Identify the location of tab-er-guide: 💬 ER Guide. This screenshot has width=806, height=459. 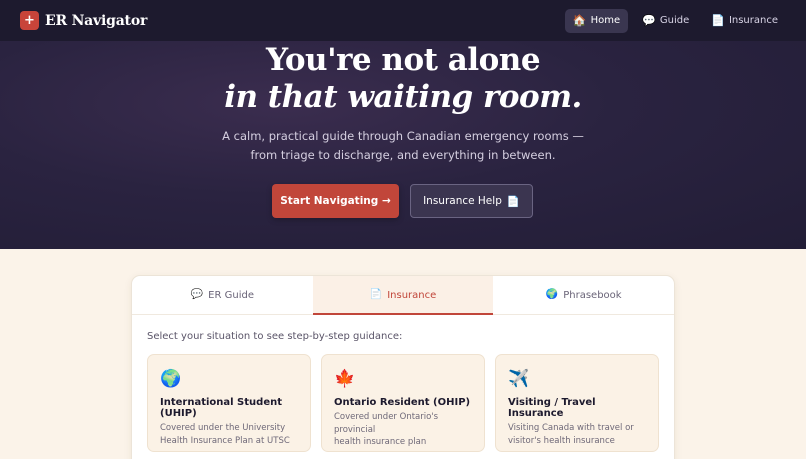
(222, 295).